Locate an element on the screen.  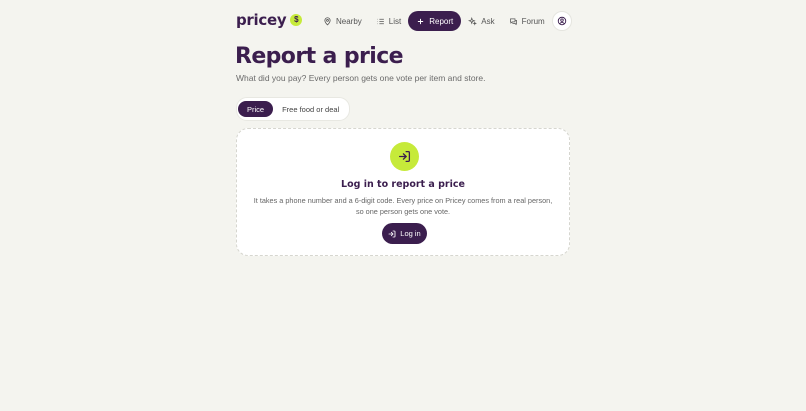
pricey-logo: pricey $ is located at coordinates (269, 20).